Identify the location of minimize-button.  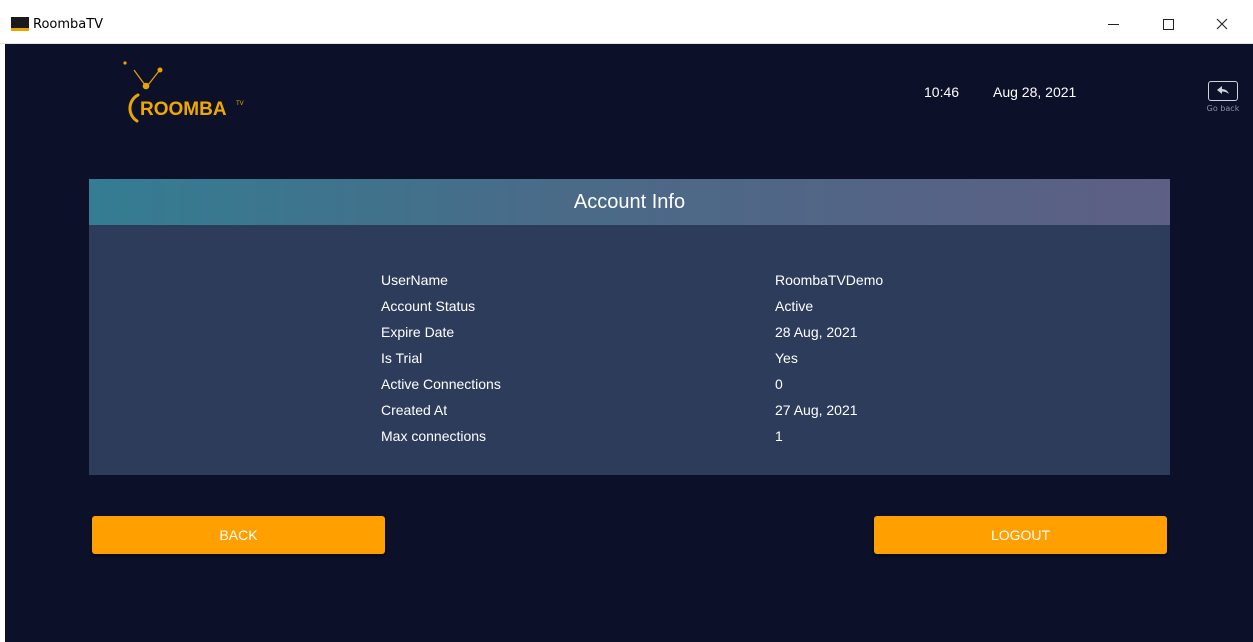
(1113, 24).